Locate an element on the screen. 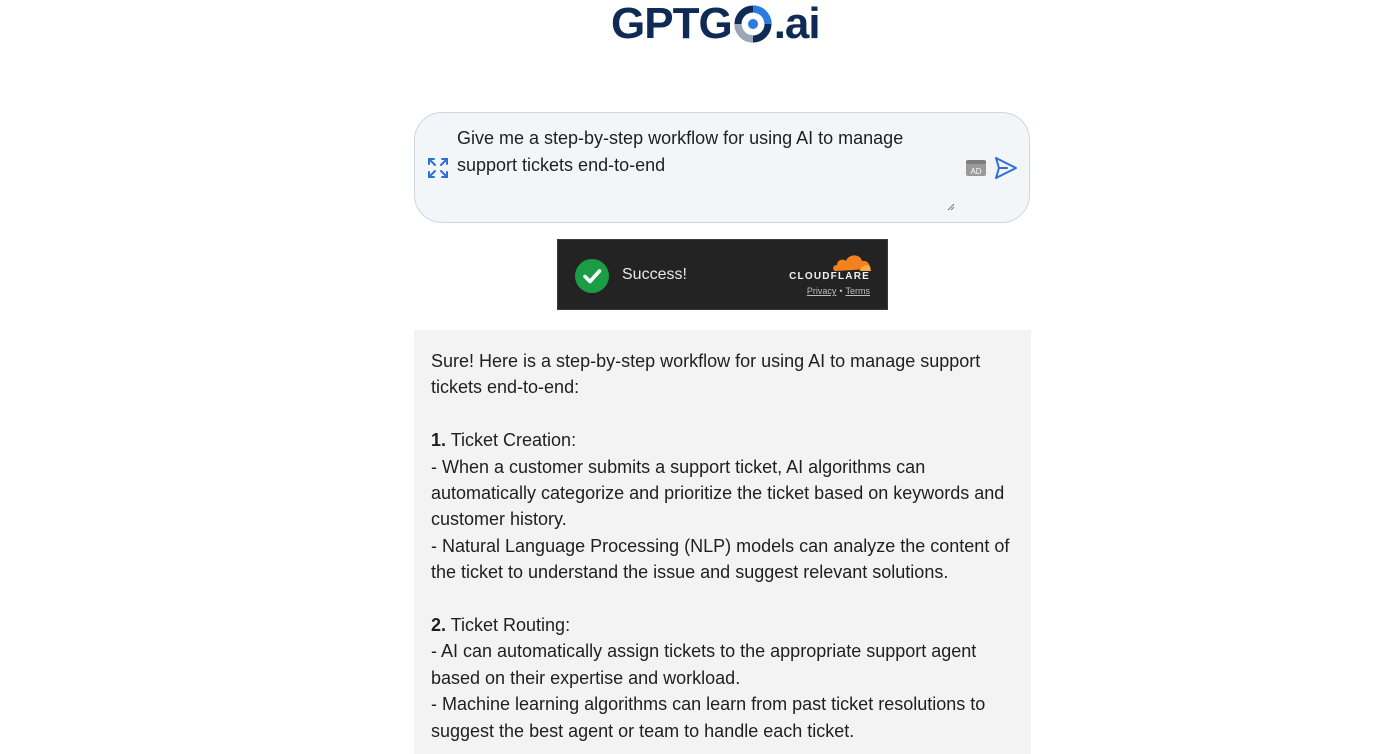 The image size is (1400, 754). section-title: Ticket Creation: is located at coordinates (511, 440).